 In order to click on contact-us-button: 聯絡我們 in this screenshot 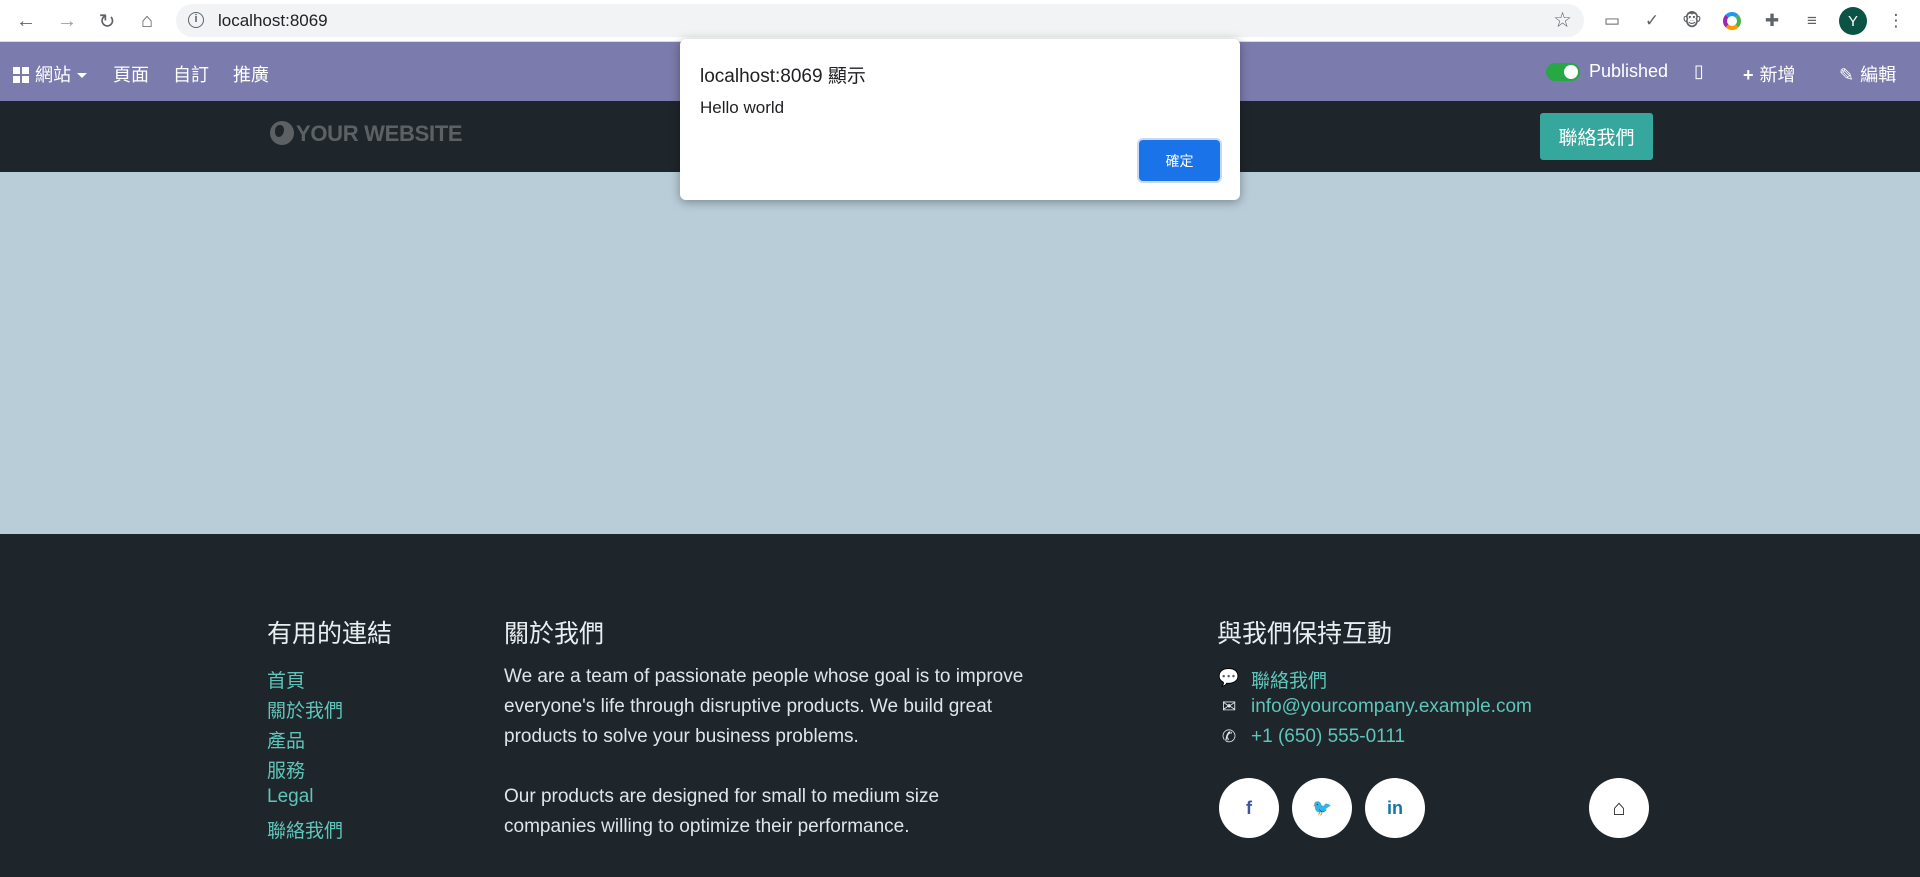, I will do `click(1596, 136)`.